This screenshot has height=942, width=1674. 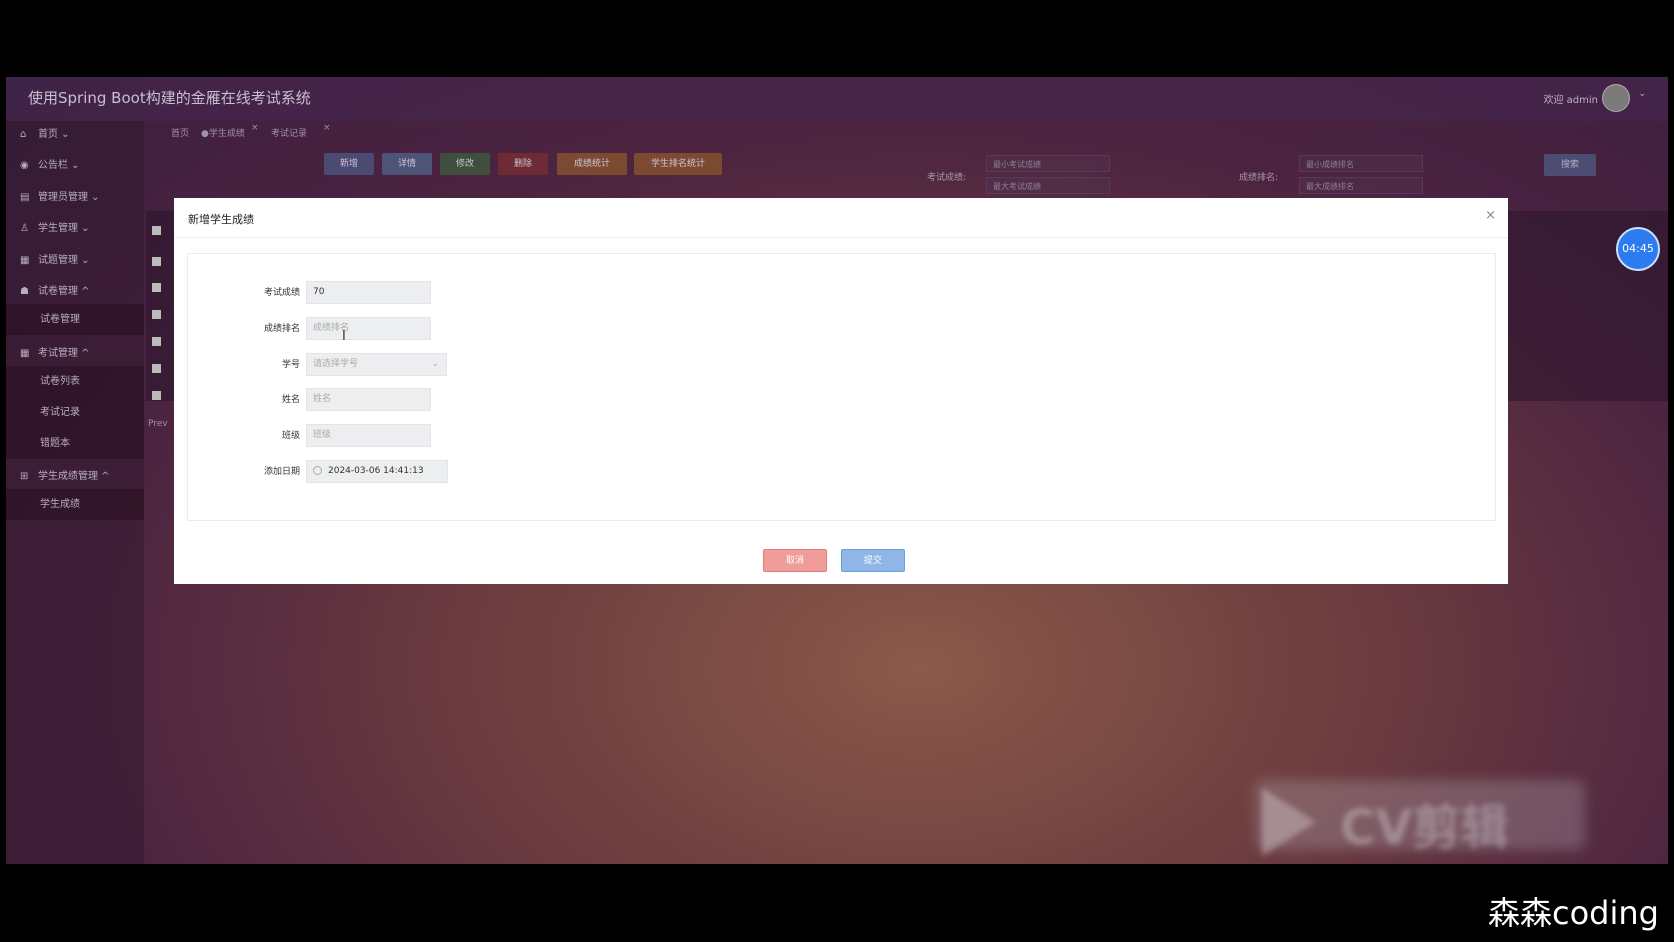 I want to click on grid-icon: ▦, so click(x=25, y=260).